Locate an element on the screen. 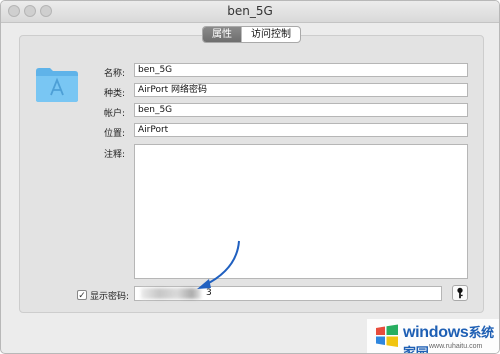 This screenshot has width=500, height=354. windows-logo-icon is located at coordinates (387, 335).